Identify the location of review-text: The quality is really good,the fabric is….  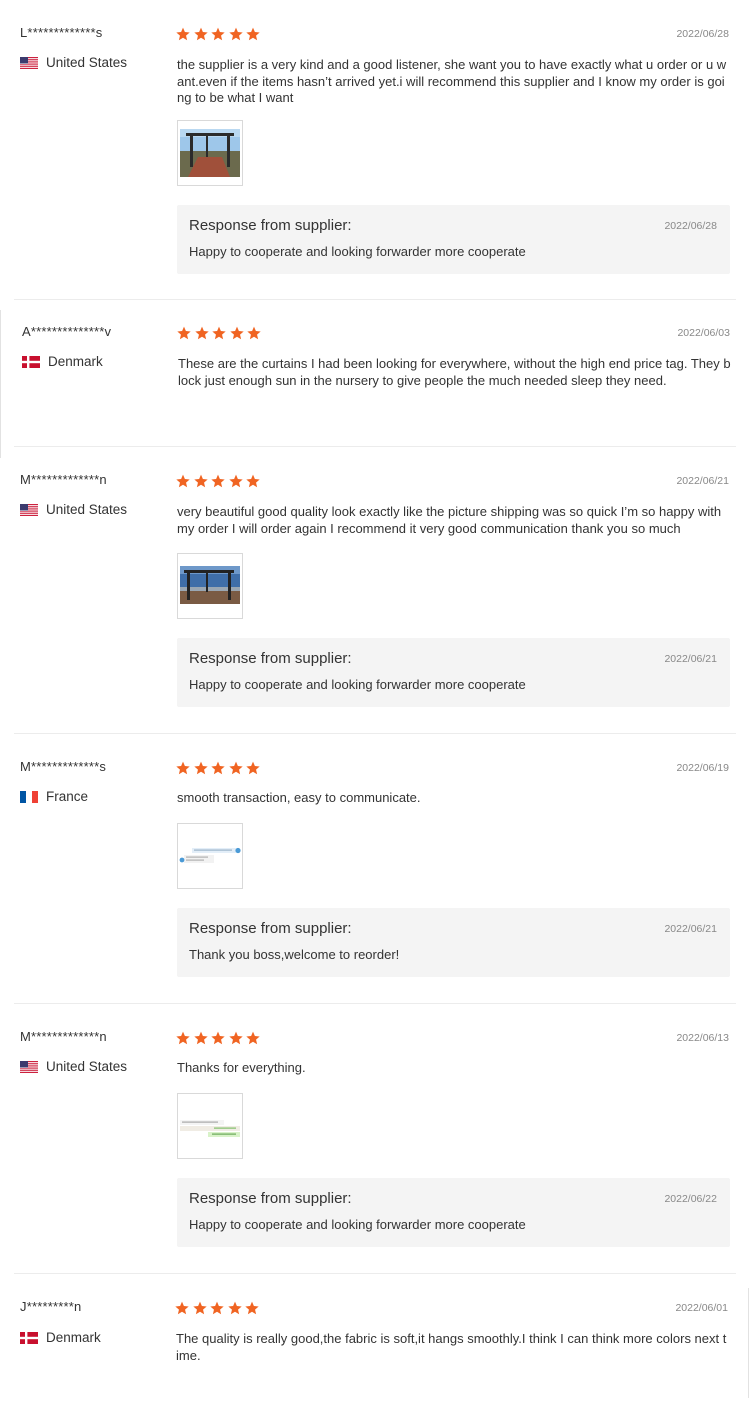
(451, 1347).